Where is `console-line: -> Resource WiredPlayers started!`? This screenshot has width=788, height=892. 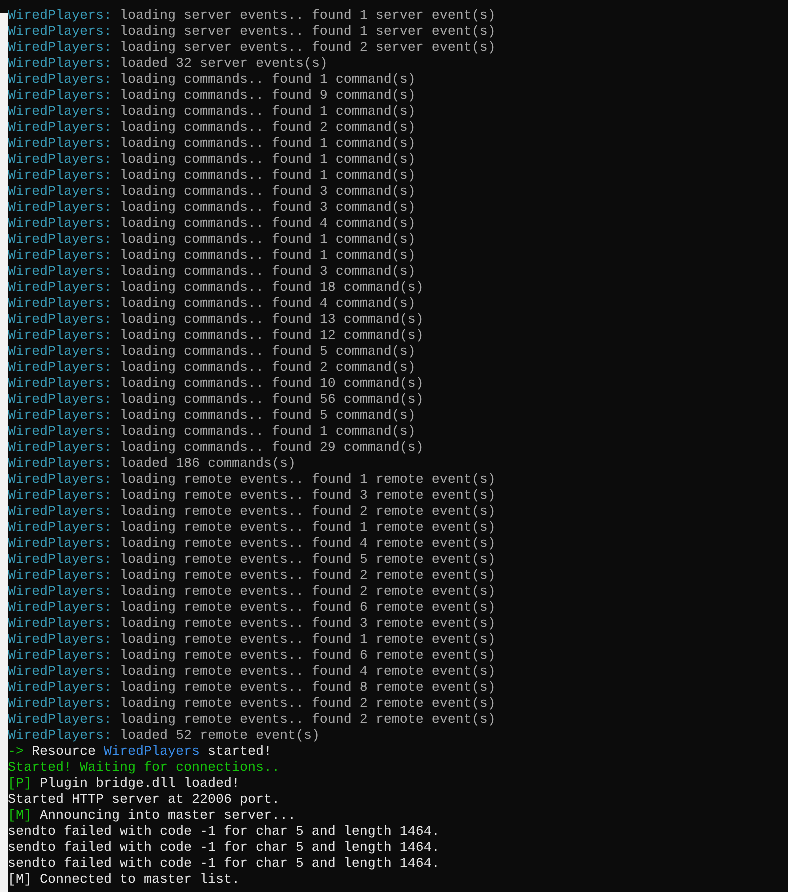
console-line: -> Resource WiredPlayers started! is located at coordinates (140, 753).